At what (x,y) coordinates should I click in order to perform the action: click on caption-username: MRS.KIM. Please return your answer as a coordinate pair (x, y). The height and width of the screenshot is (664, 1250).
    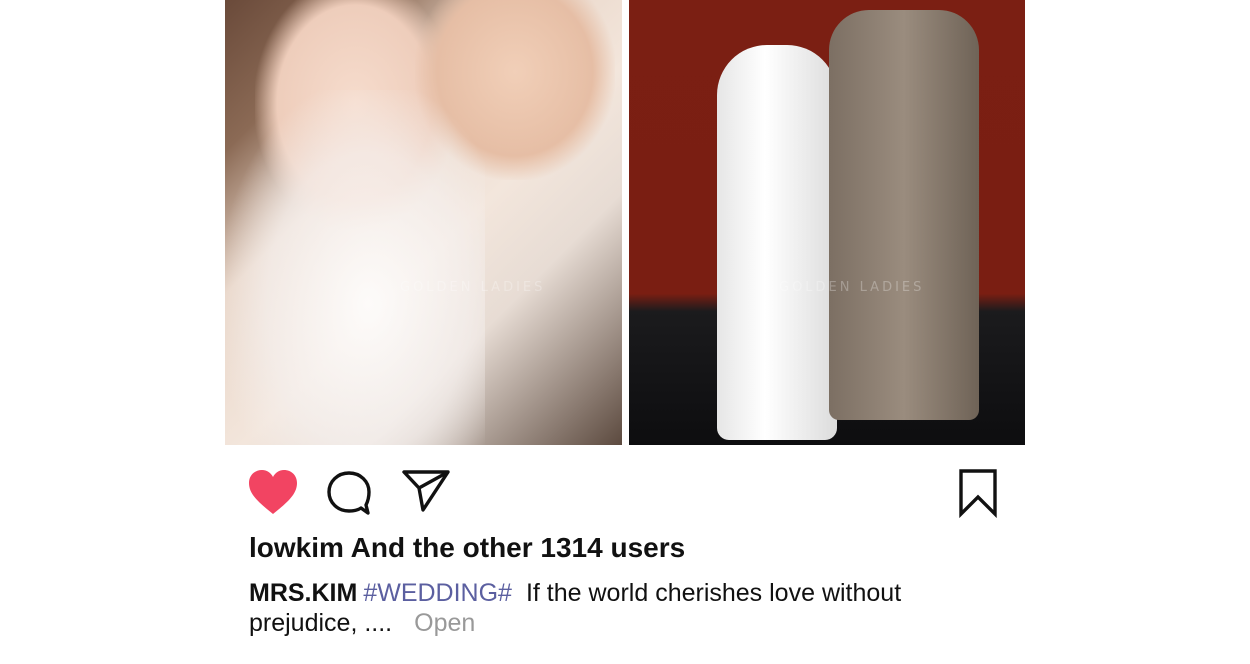
    Looking at the image, I should click on (303, 593).